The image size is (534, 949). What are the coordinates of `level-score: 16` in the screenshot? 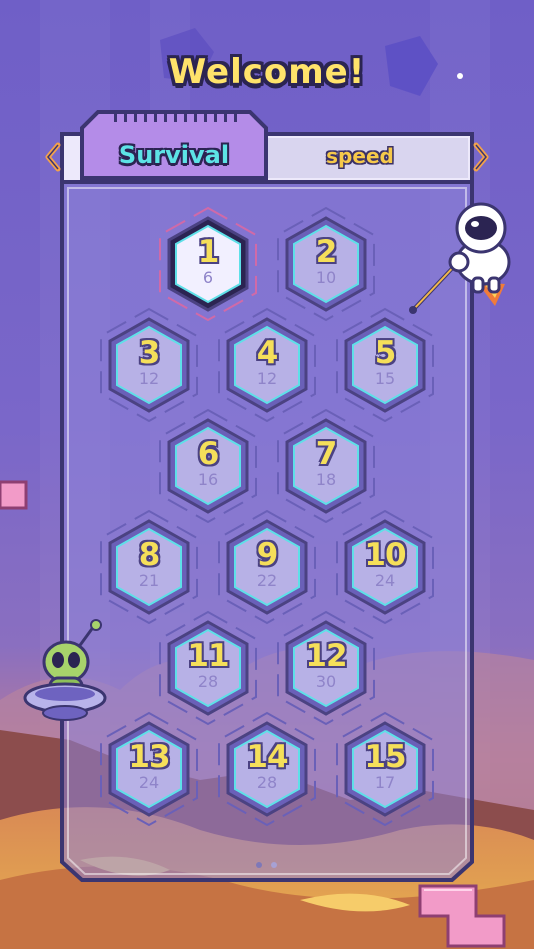 It's located at (208, 479).